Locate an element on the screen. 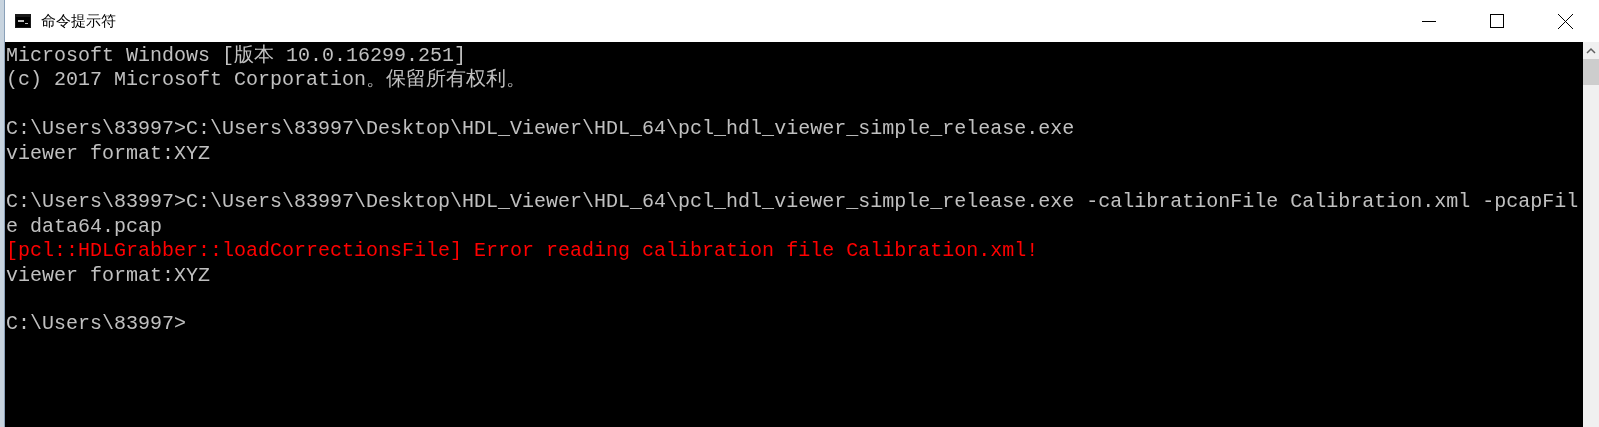 This screenshot has height=427, width=1599. console-line: (c) 2017 Microsoft Corporation。保留所有权利。 is located at coordinates (266, 80).